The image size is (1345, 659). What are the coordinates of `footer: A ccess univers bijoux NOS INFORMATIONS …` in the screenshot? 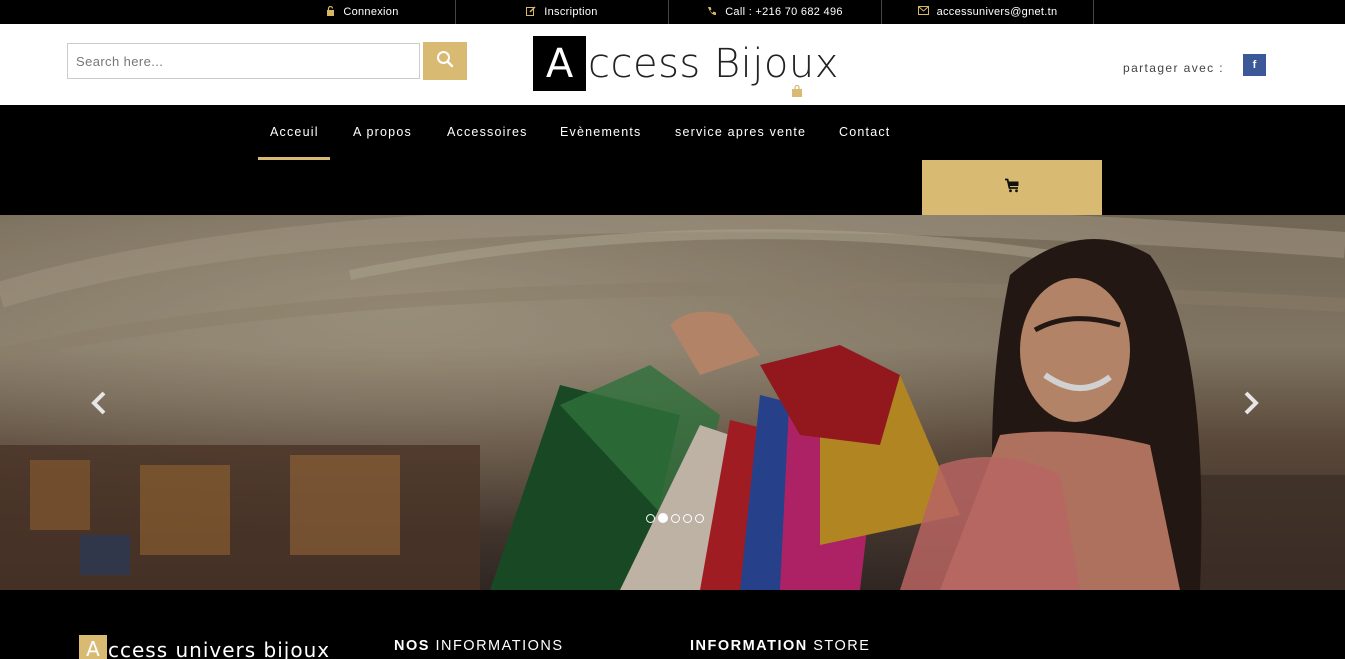 It's located at (672, 624).